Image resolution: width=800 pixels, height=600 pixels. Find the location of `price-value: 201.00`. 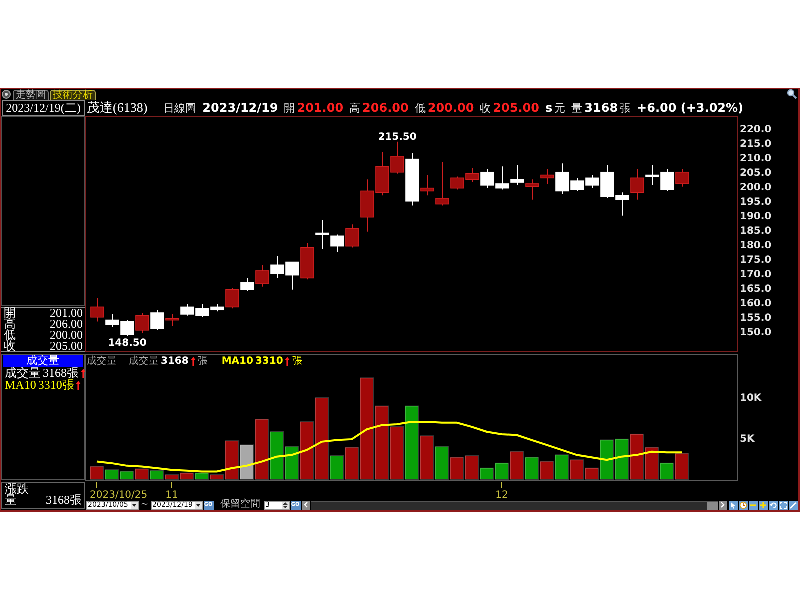

price-value: 201.00 is located at coordinates (66, 313).